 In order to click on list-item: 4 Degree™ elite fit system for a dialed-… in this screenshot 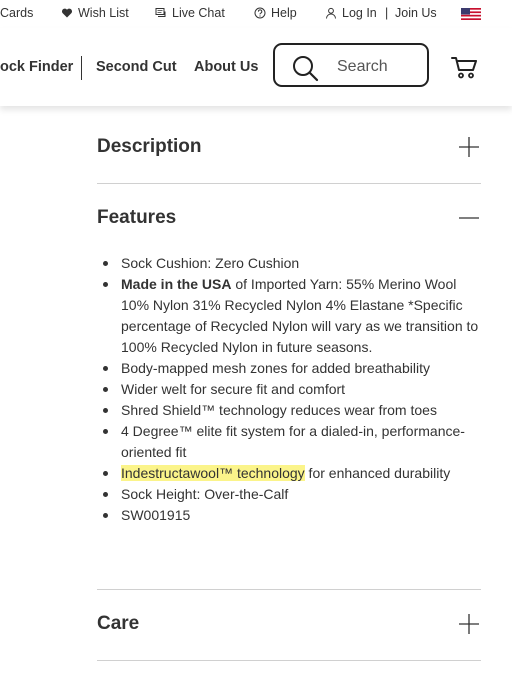, I will do `click(289, 442)`.